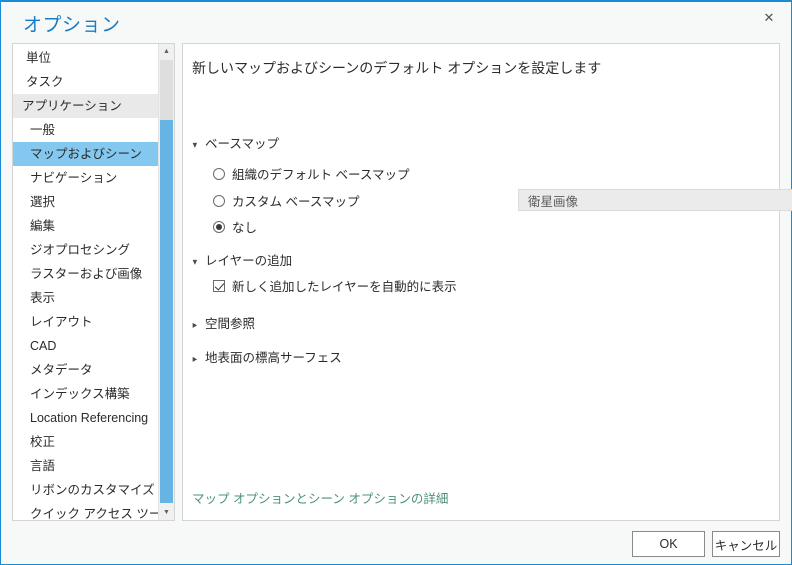 The height and width of the screenshot is (565, 792). What do you see at coordinates (166, 51) in the screenshot?
I see `scroll-up-arrow-icon: ▲` at bounding box center [166, 51].